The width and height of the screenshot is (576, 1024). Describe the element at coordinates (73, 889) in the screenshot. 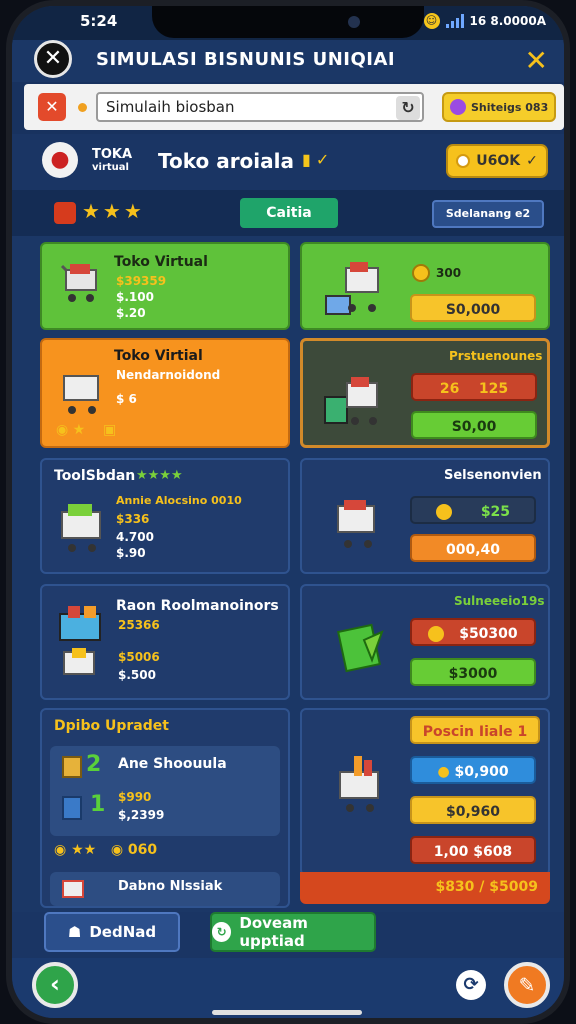

I see `box-icon` at that location.